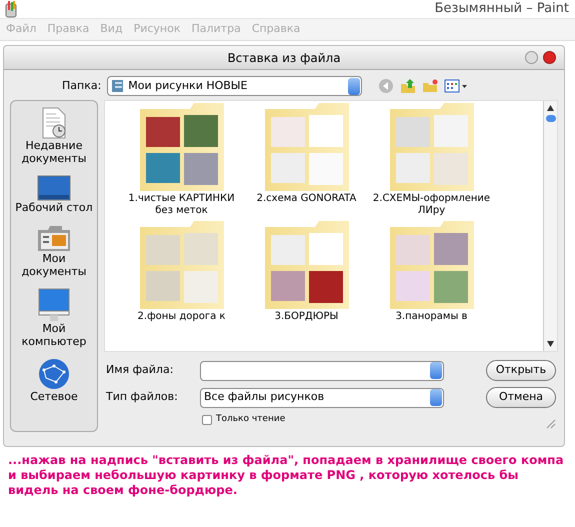 The image size is (575, 527). What do you see at coordinates (306, 199) in the screenshot?
I see `folder-name: 2.схема GONORATA` at bounding box center [306, 199].